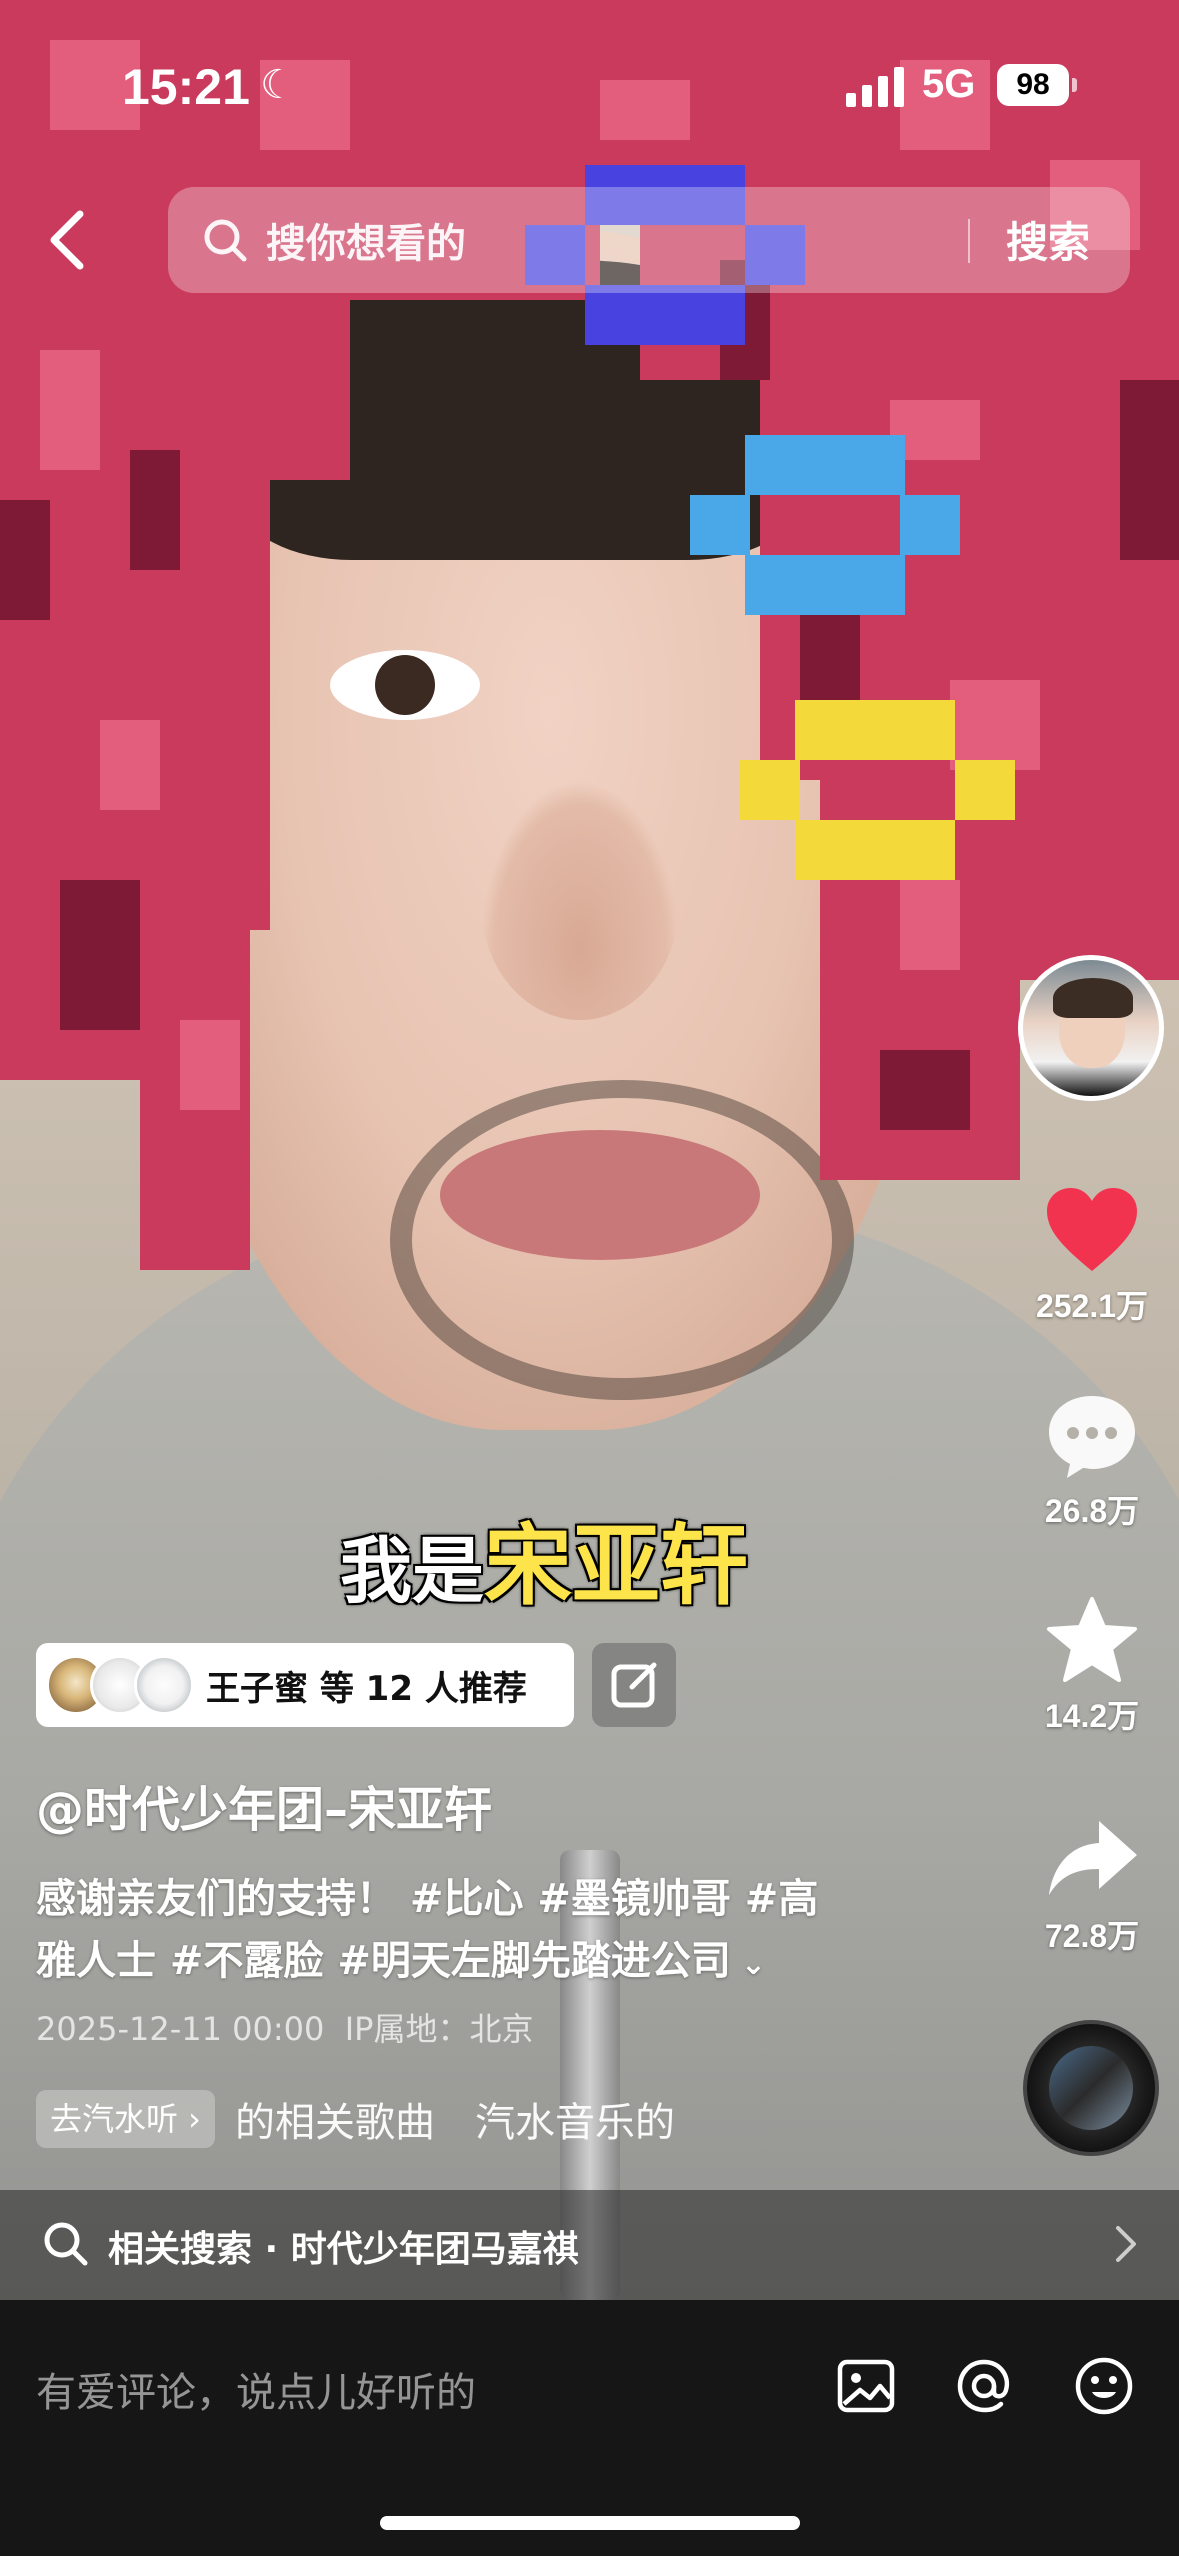 This screenshot has width=1179, height=2556. I want to click on favorite-count: 14.2万, so click(1092, 1716).